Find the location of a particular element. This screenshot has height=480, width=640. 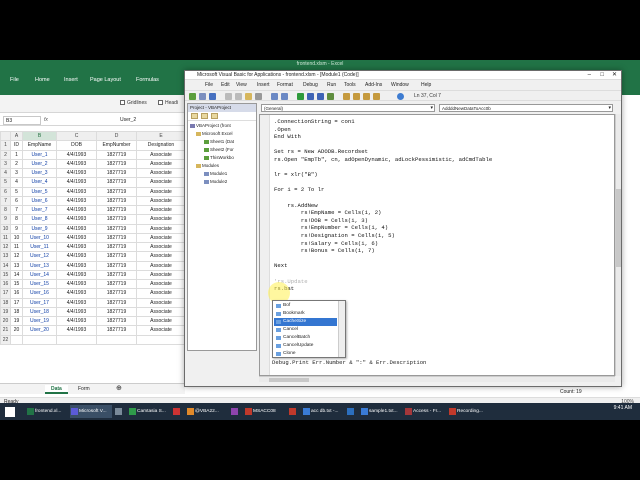

toolbox-icon is located at coordinates (376, 96).